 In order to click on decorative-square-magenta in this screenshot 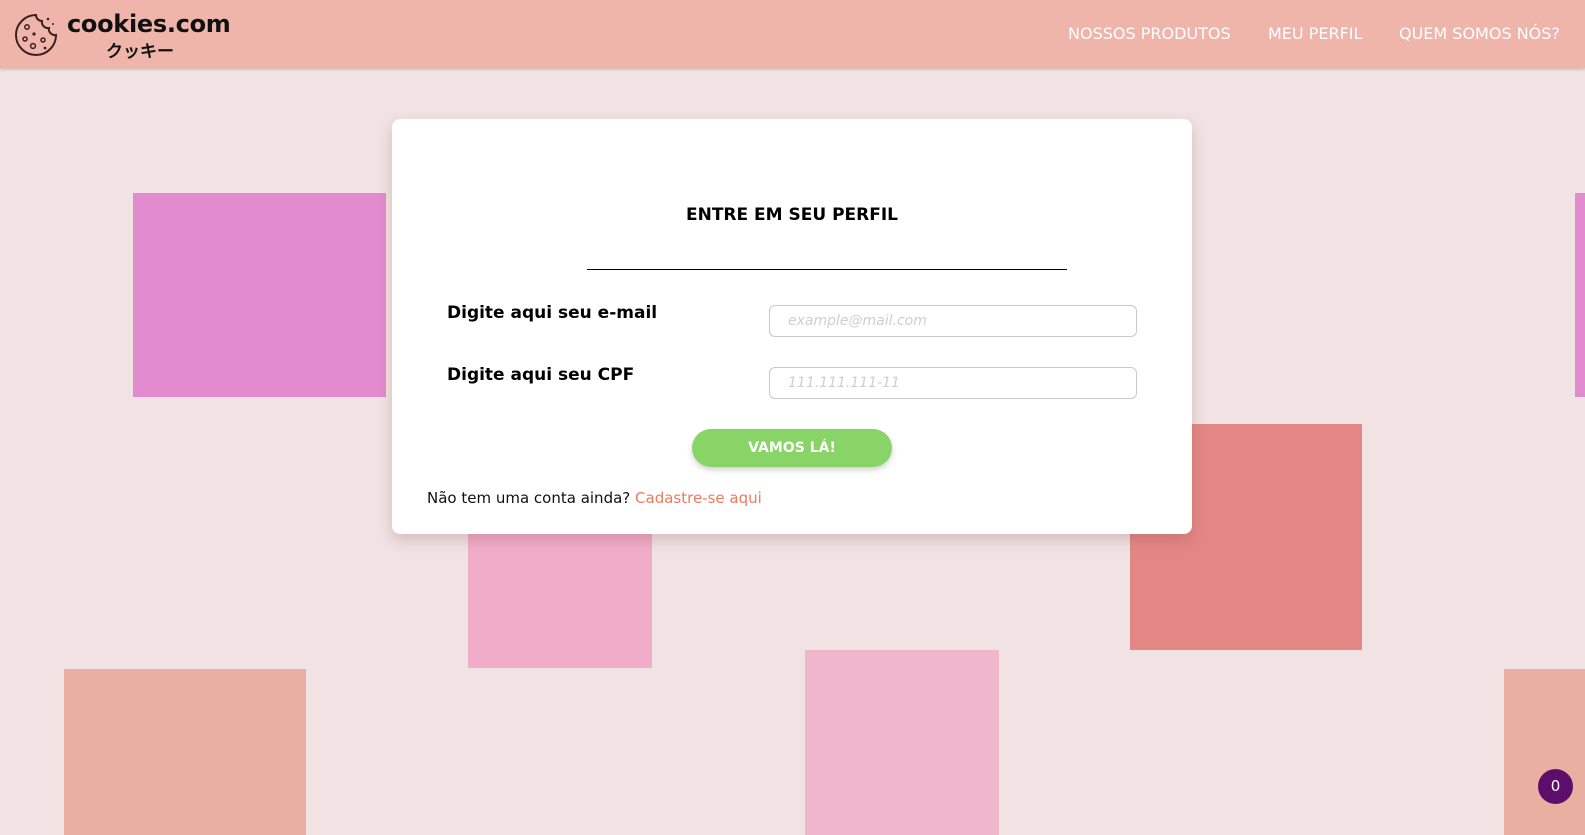, I will do `click(259, 295)`.